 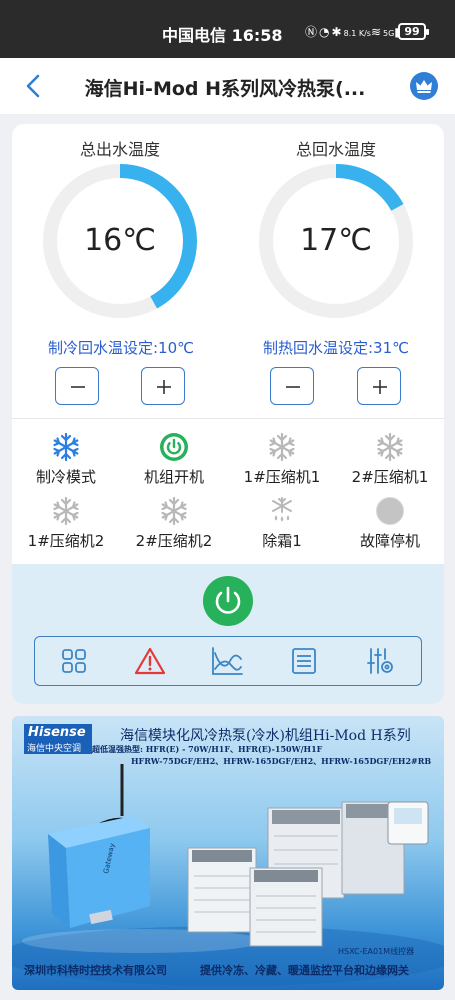 I want to click on list-icon, so click(x=304, y=661).